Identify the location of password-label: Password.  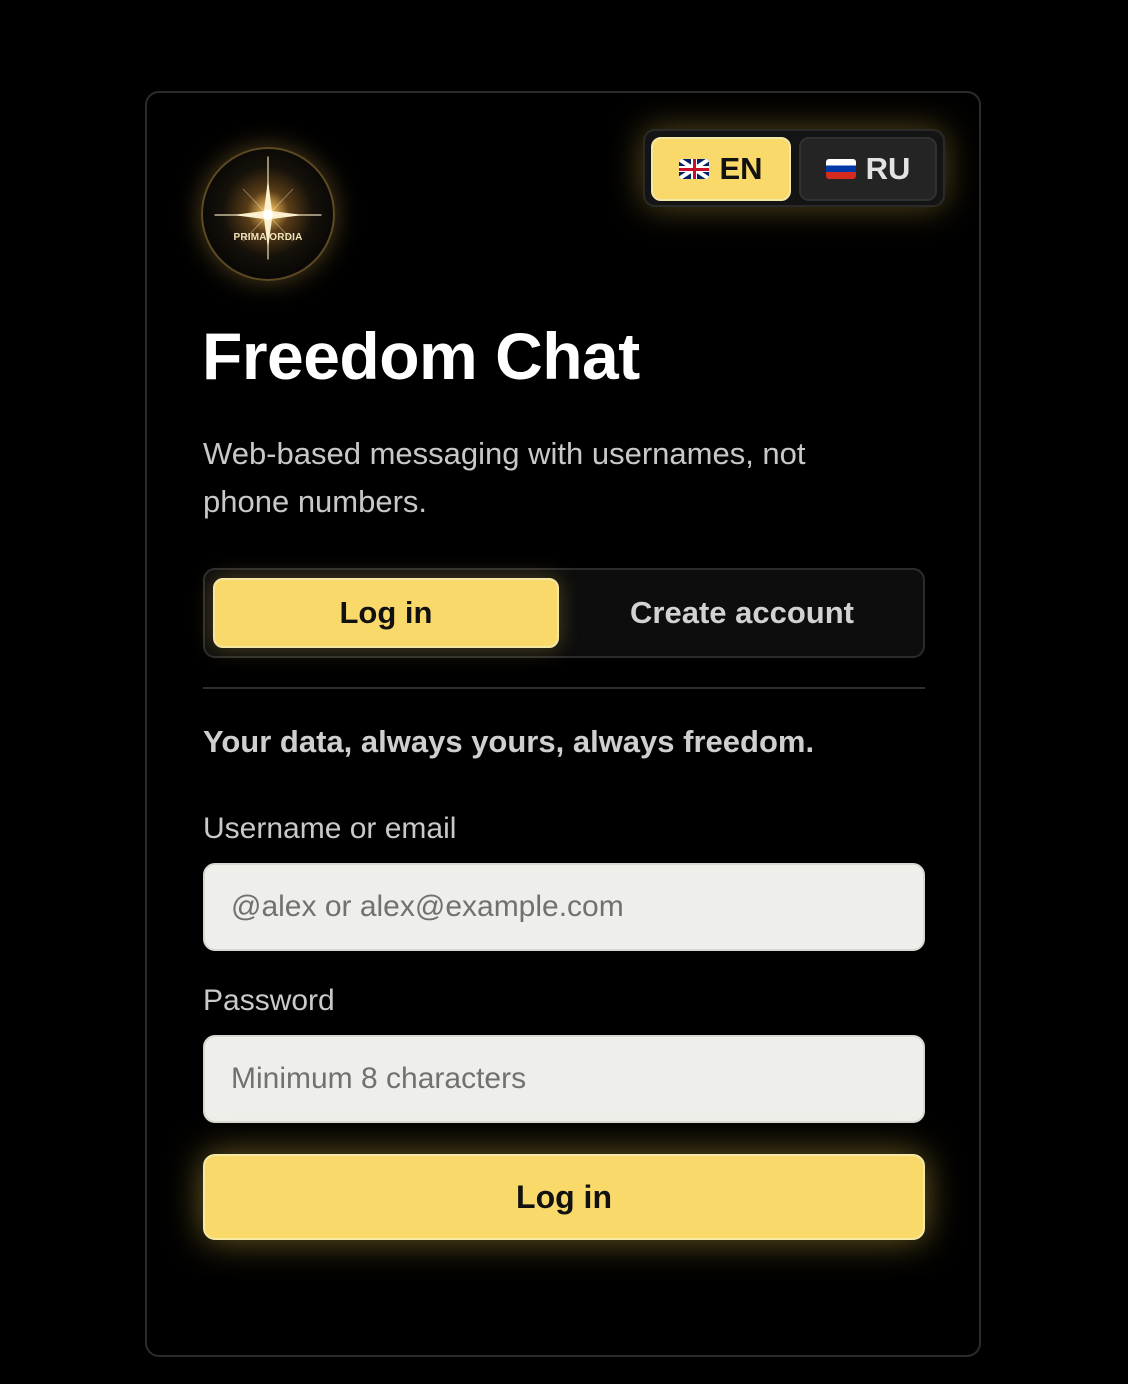
(269, 1000).